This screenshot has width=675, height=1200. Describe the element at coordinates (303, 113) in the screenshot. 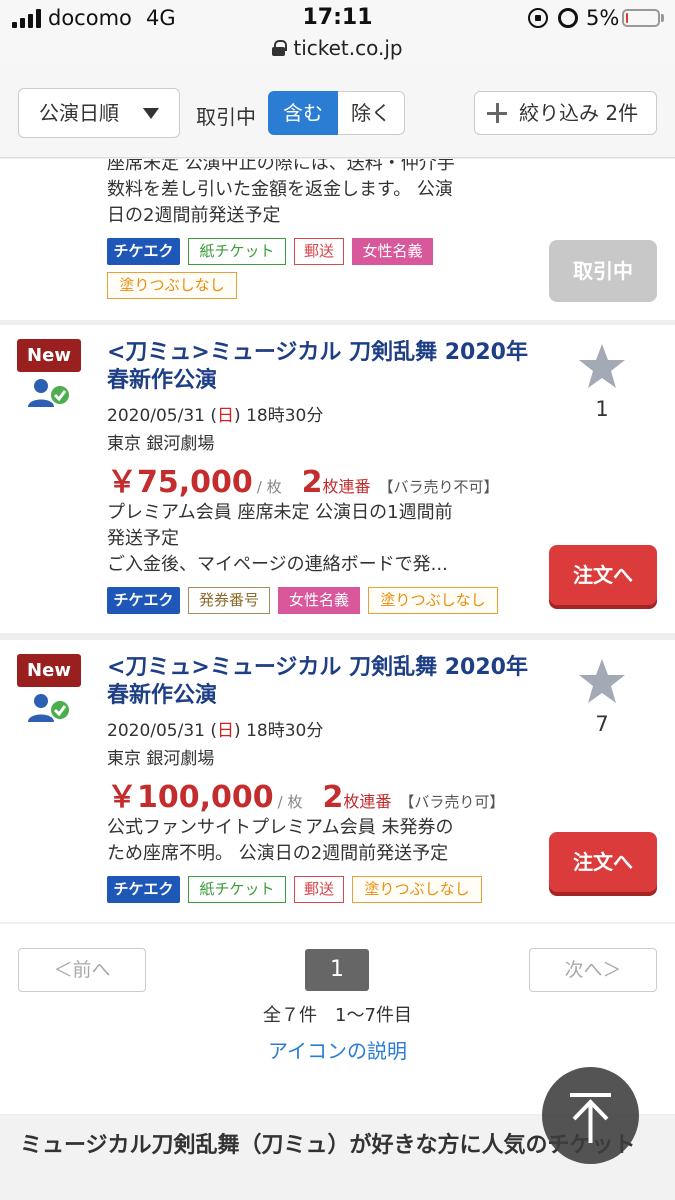

I see `include-trading-toggle: 含む` at that location.